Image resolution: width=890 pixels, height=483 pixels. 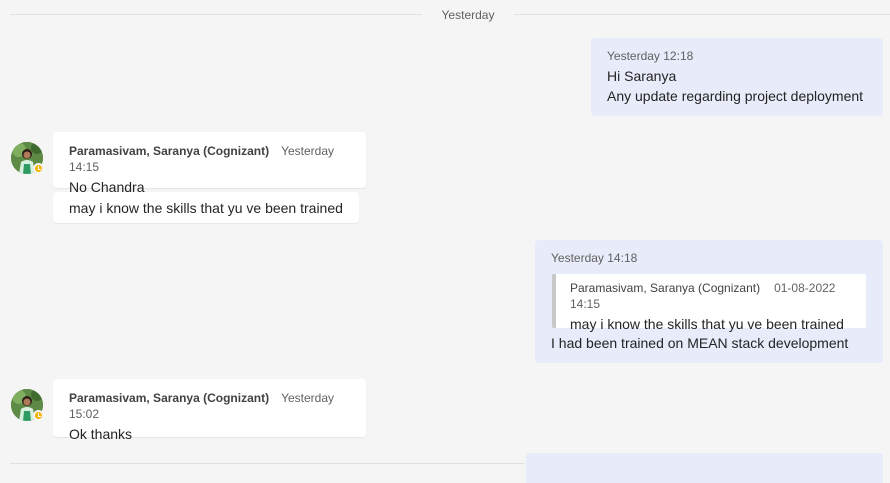 What do you see at coordinates (468, 15) in the screenshot?
I see `divider-label: Yesterday` at bounding box center [468, 15].